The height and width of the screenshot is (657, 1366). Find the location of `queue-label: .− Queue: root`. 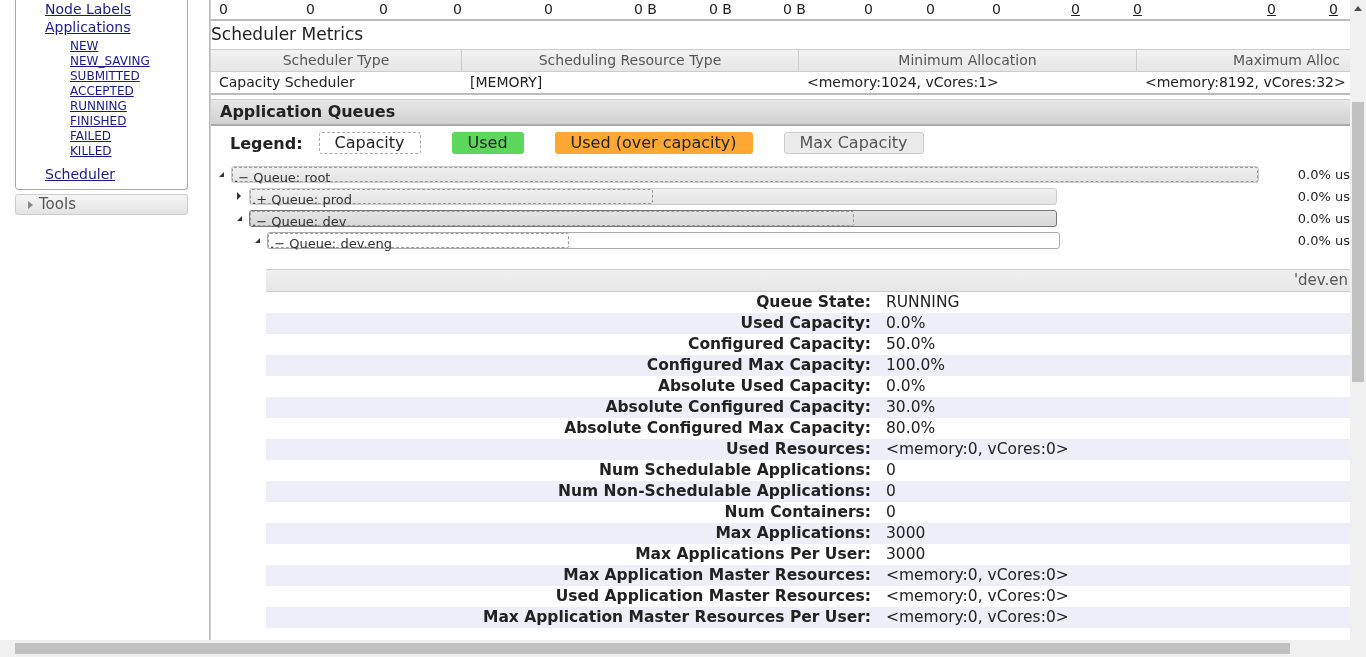

queue-label: .− Queue: root is located at coordinates (282, 177).